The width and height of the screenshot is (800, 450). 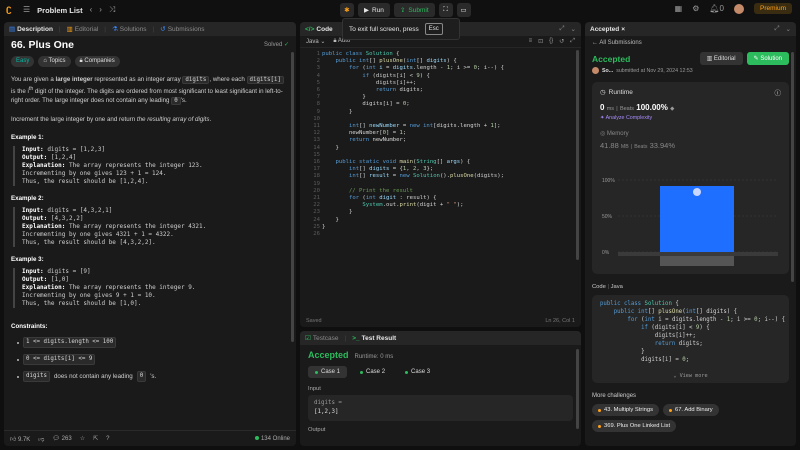 What do you see at coordinates (31, 29) in the screenshot?
I see `tab-description: ▤ Description` at bounding box center [31, 29].